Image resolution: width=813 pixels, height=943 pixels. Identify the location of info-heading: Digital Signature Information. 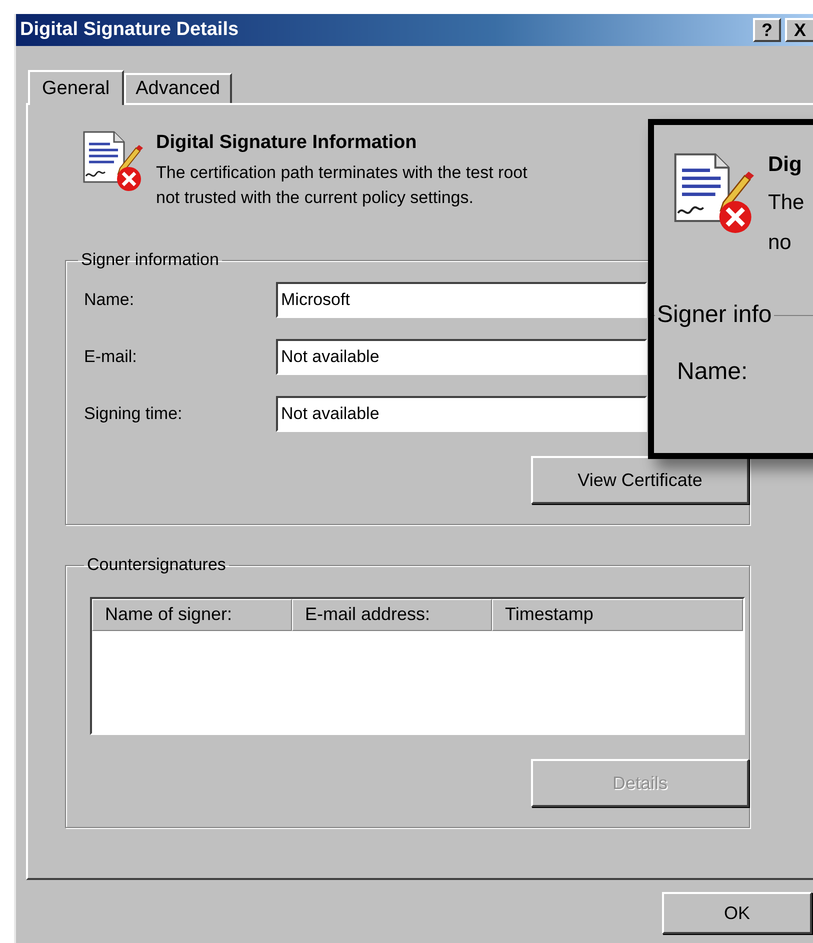
(287, 143).